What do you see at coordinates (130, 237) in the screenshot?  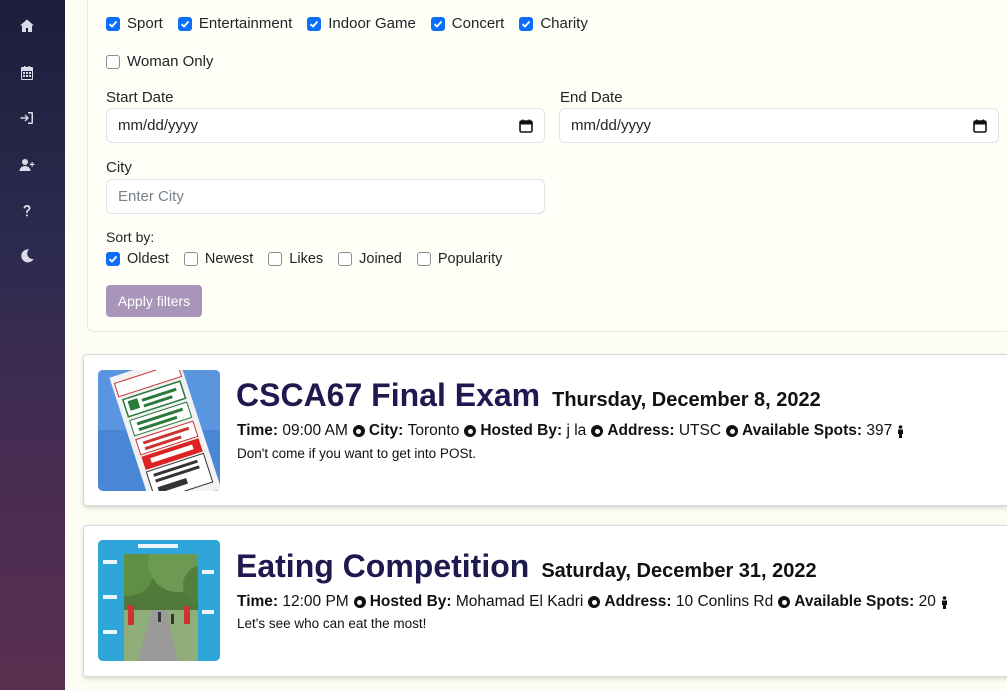 I see `sort-by-label: Sort by:` at bounding box center [130, 237].